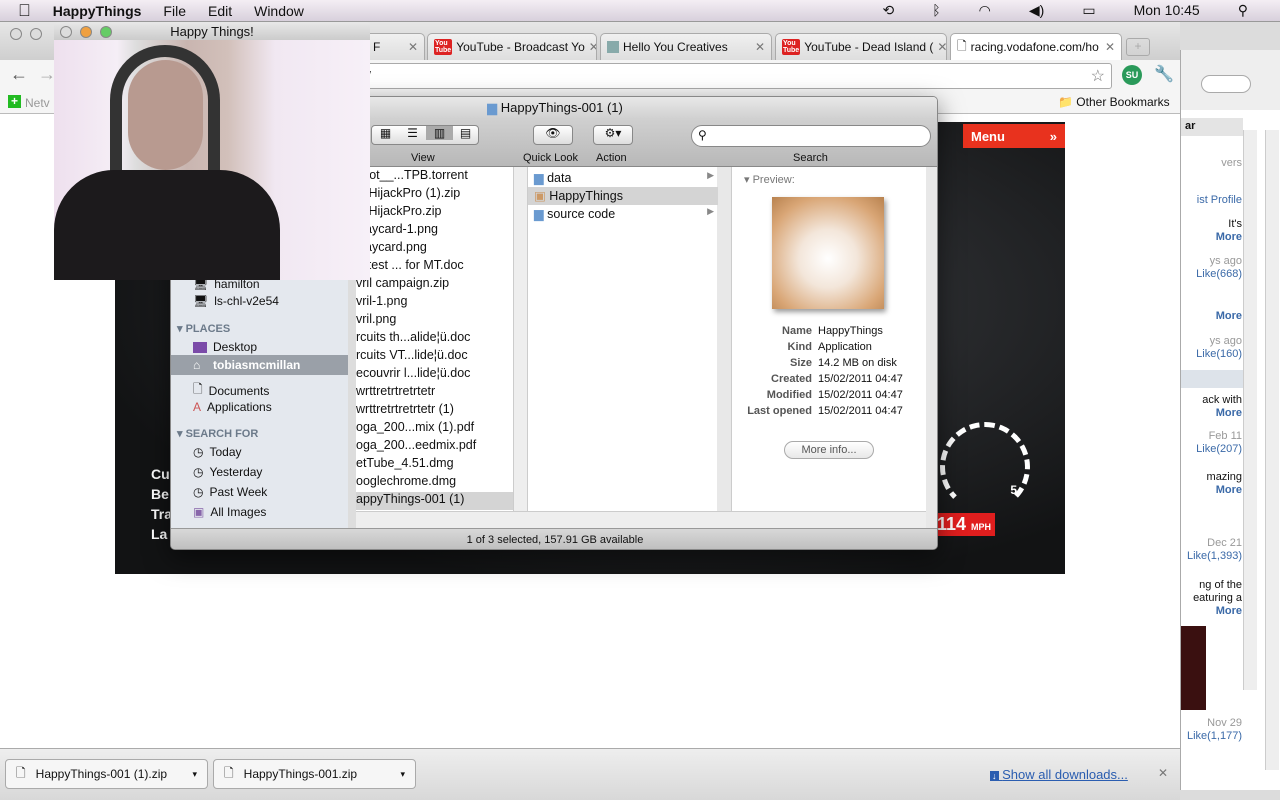  I want to click on other-bookmarks: 📁 Other Bookmarks, so click(1114, 102).